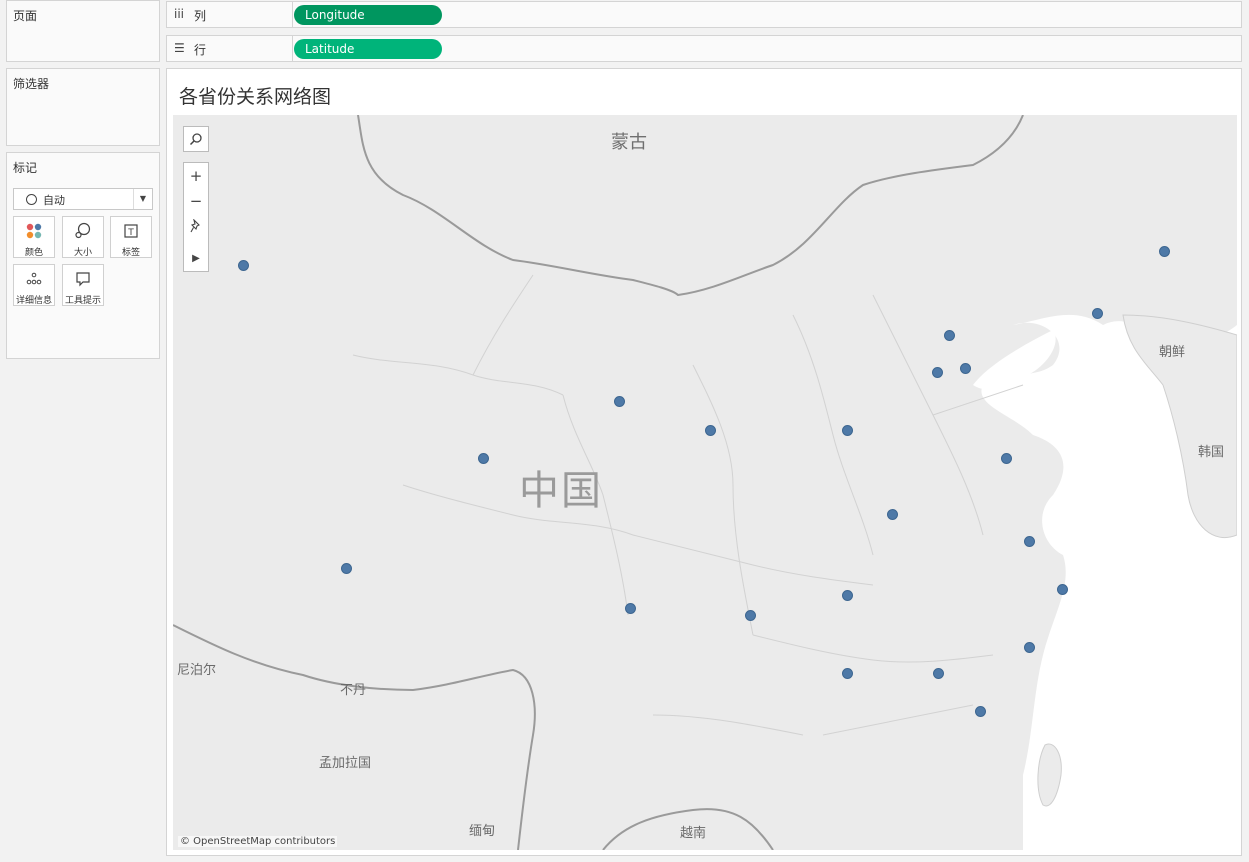 The height and width of the screenshot is (862, 1249). I want to click on rows-icon: ☰, so click(179, 48).